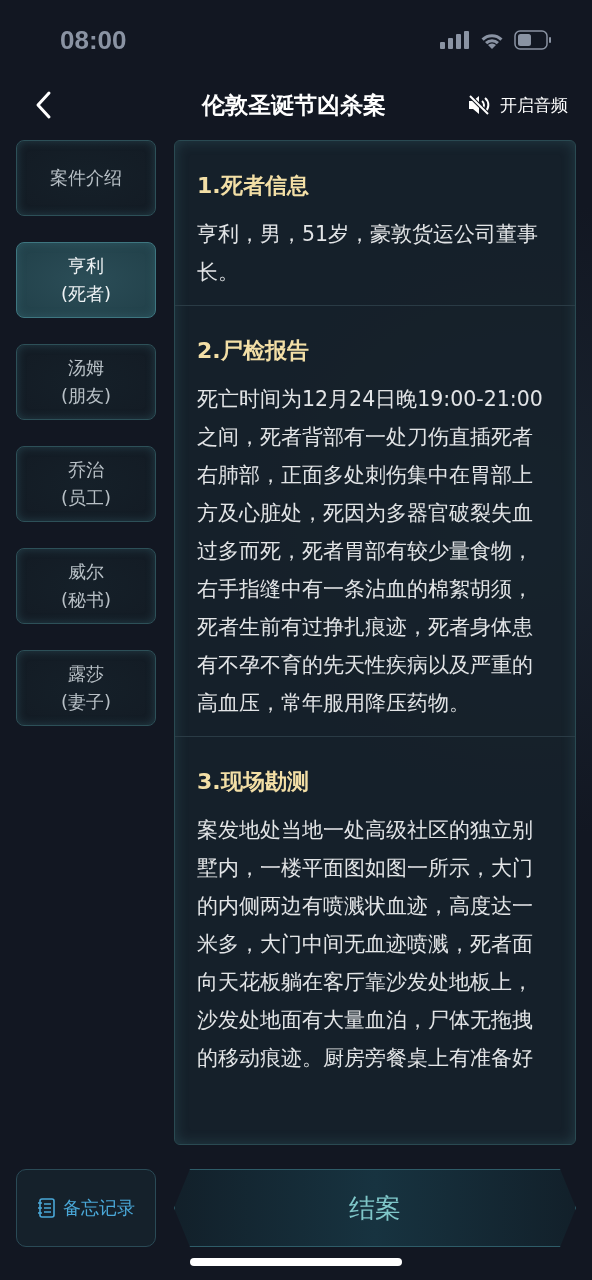 This screenshot has width=592, height=1280. I want to click on close-case-button: 结案, so click(375, 1208).